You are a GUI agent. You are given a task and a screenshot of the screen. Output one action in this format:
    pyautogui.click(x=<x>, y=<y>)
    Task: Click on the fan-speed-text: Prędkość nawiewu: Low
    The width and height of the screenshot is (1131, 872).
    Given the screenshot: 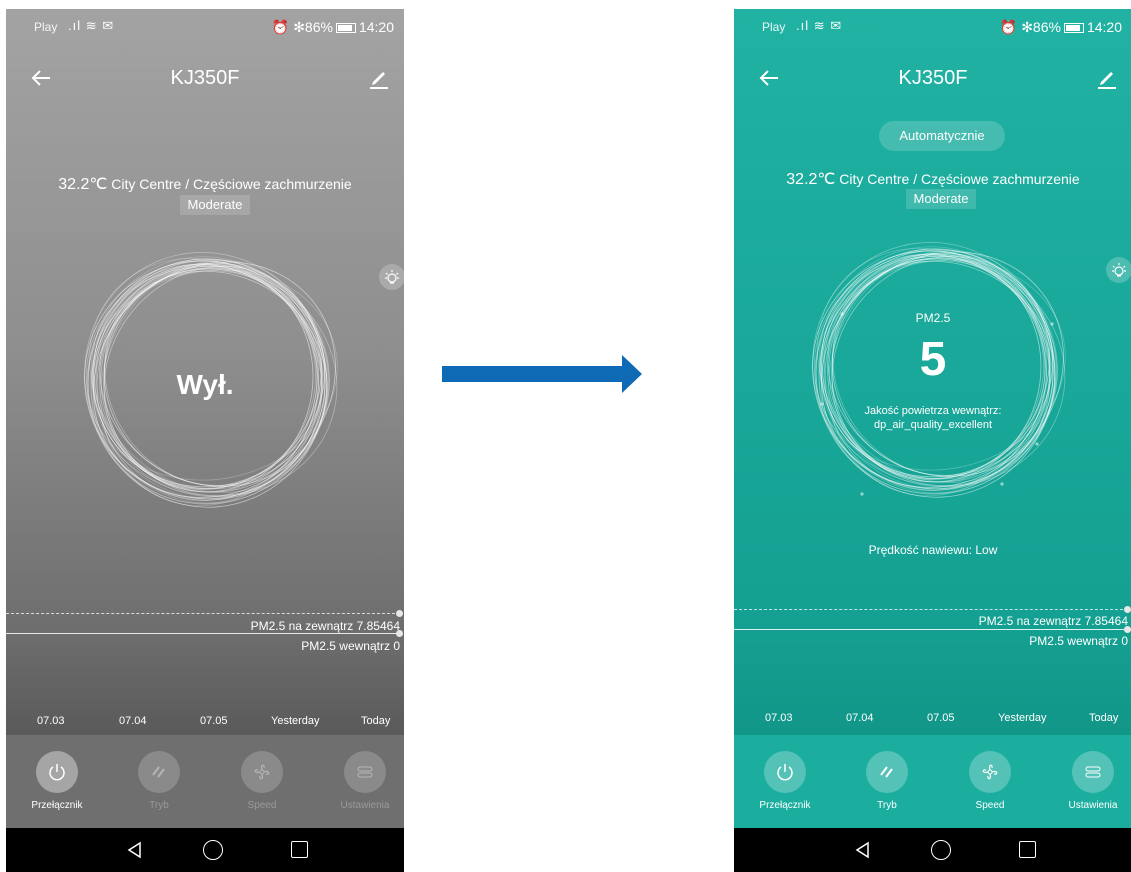 What is the action you would take?
    pyautogui.click(x=933, y=550)
    